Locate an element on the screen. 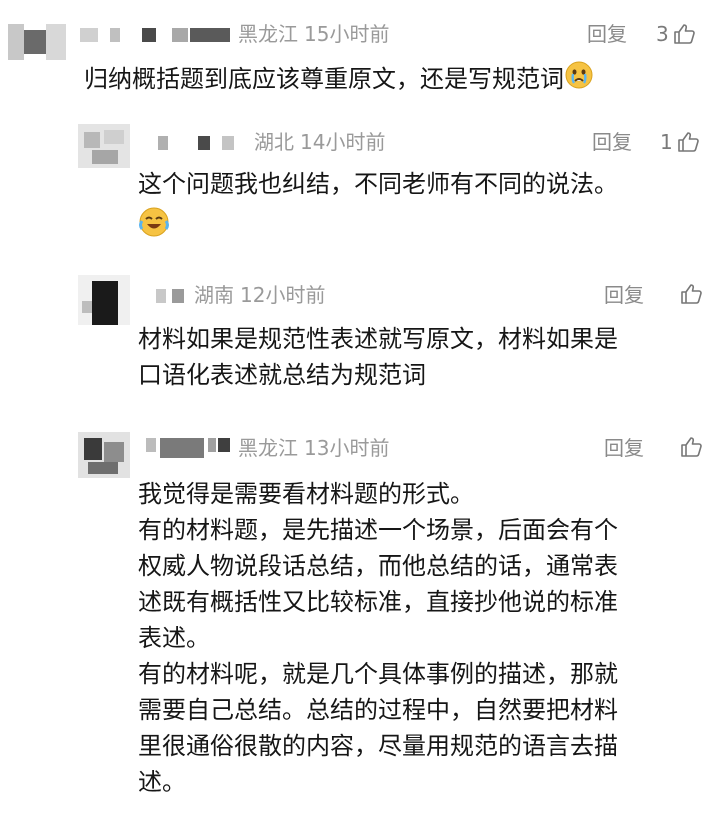 This screenshot has height=834, width=722. comment-text-line: 归纳概括题到底应该尊重原文，还是写规范词 is located at coordinates (324, 79).